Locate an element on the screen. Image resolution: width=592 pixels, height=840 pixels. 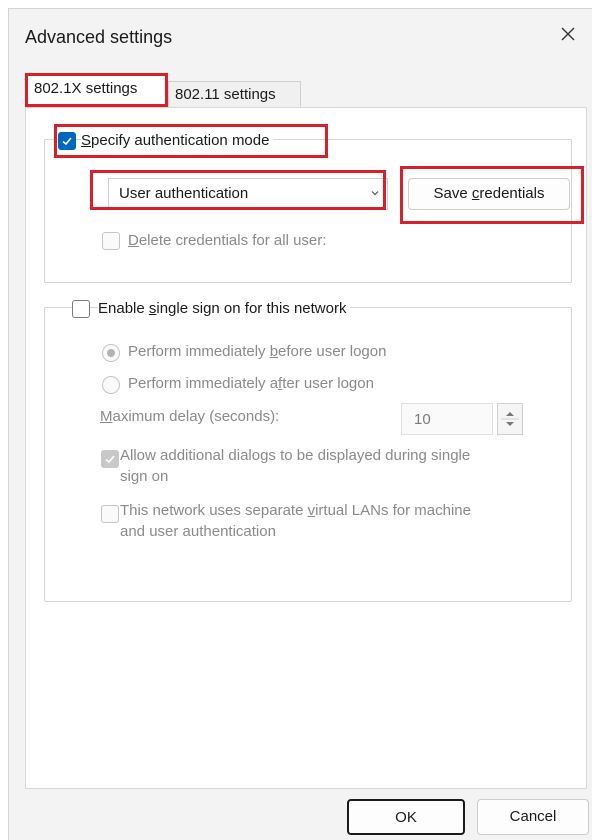
delete-credentials-checkbox is located at coordinates (111, 241).